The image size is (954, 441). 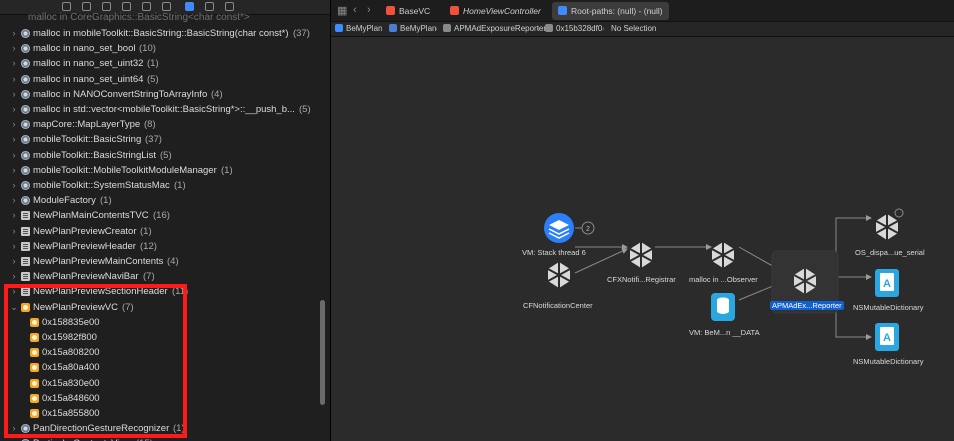 I want to click on os-dispatch-node-icon, so click(x=889, y=224).